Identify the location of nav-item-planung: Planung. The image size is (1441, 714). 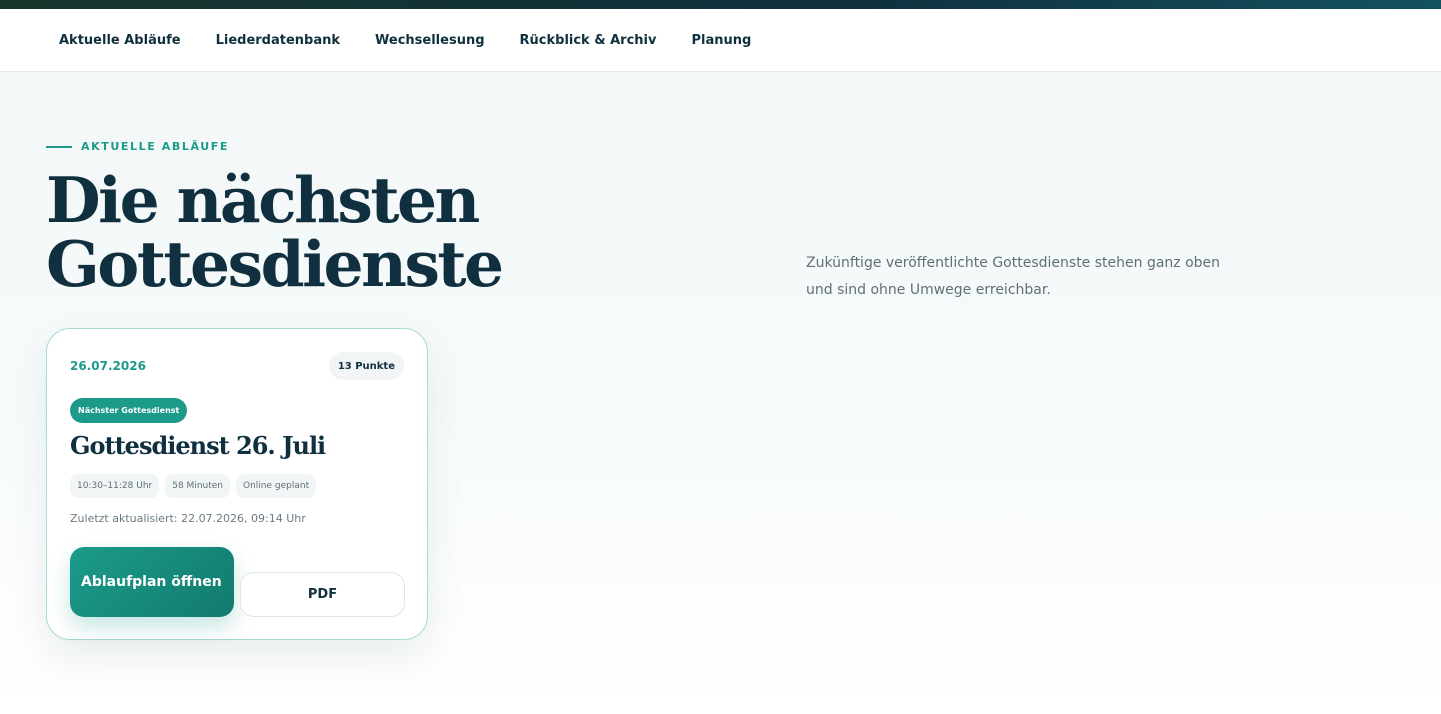
(721, 40).